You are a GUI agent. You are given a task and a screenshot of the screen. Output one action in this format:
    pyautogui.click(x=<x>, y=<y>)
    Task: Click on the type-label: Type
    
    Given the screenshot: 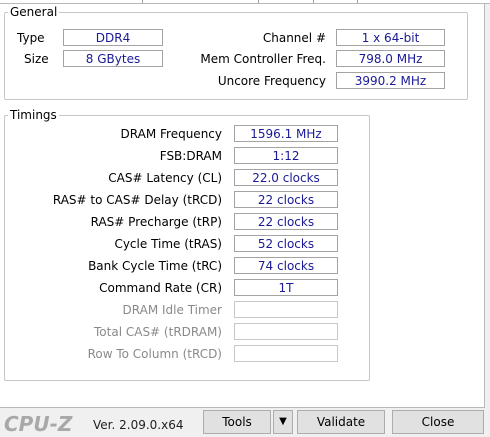 What is the action you would take?
    pyautogui.click(x=31, y=38)
    